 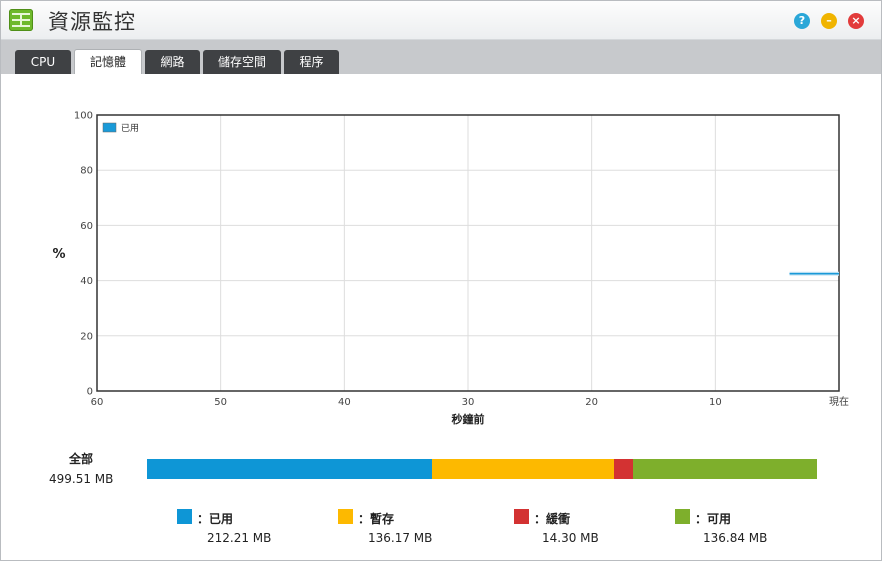 I want to click on tab-memory: 記憶體, so click(x=108, y=61).